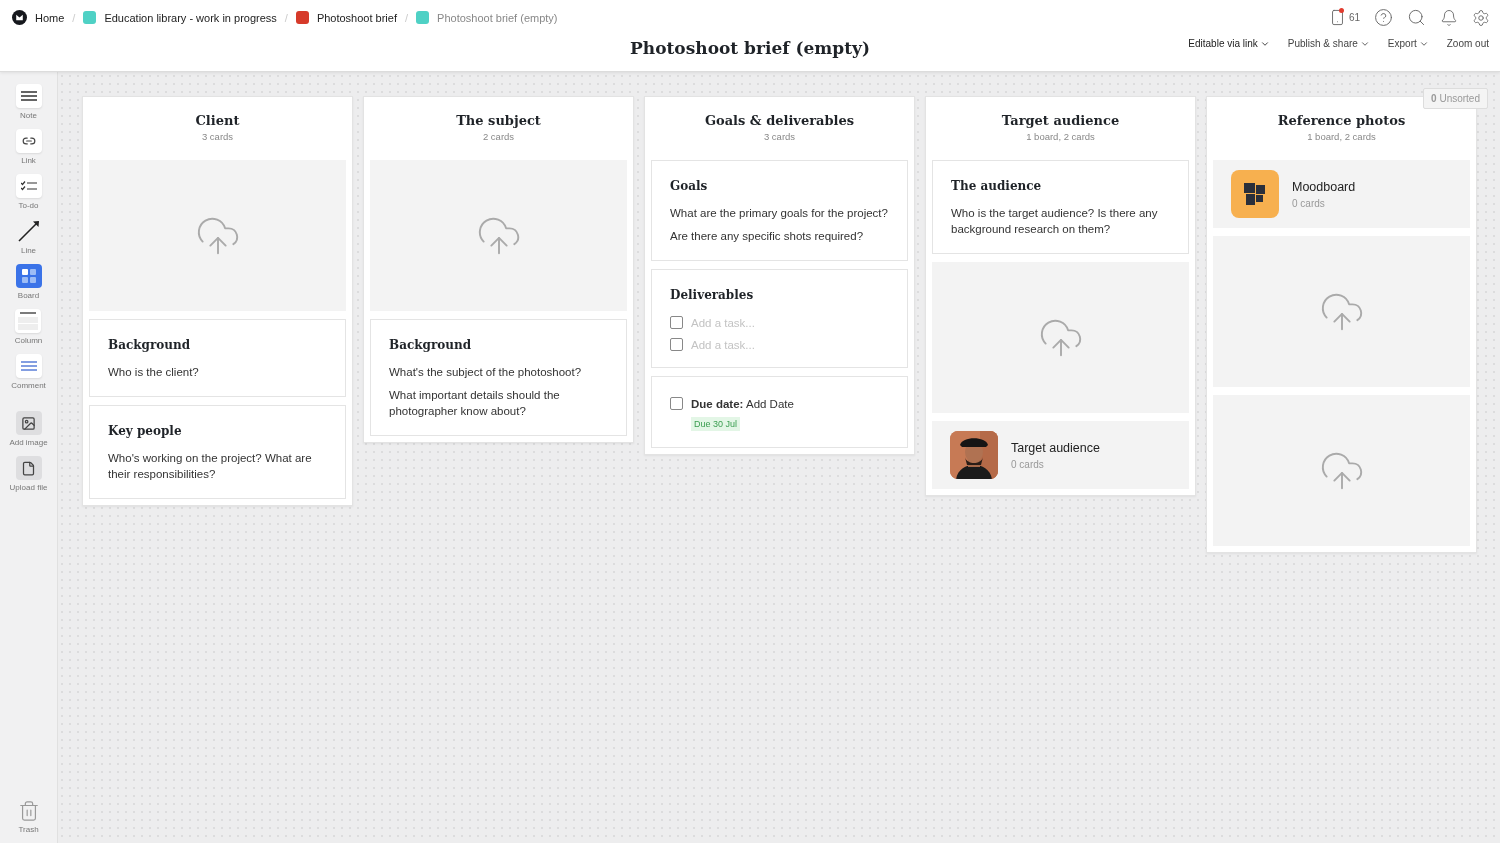  What do you see at coordinates (475, 403) in the screenshot?
I see `card-text: What important details should the photographer know about?` at bounding box center [475, 403].